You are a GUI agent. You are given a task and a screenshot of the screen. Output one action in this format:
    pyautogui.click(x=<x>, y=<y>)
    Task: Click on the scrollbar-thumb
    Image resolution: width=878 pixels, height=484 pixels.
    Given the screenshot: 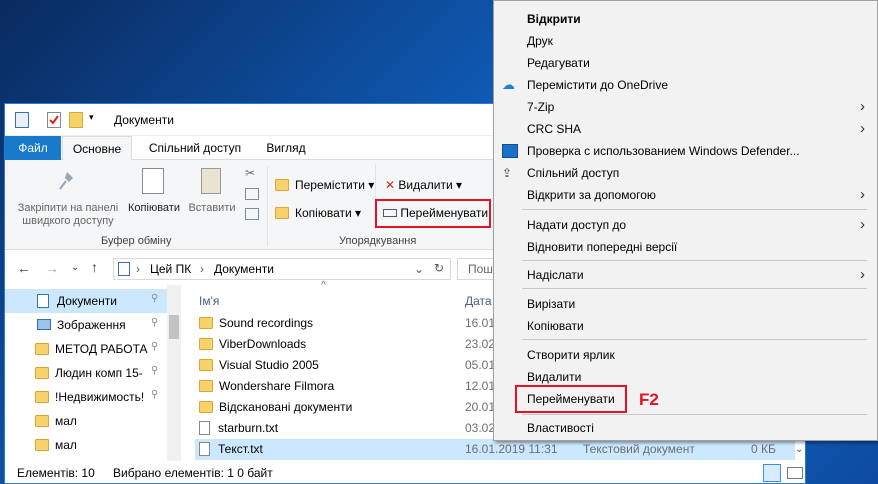 What is the action you would take?
    pyautogui.click(x=174, y=327)
    